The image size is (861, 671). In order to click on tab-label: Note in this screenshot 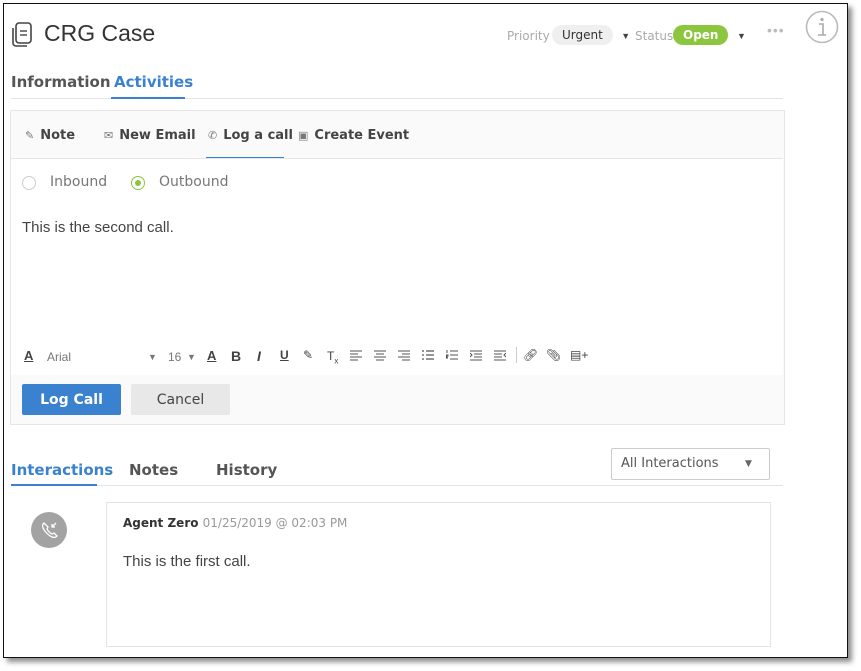, I will do `click(58, 135)`.